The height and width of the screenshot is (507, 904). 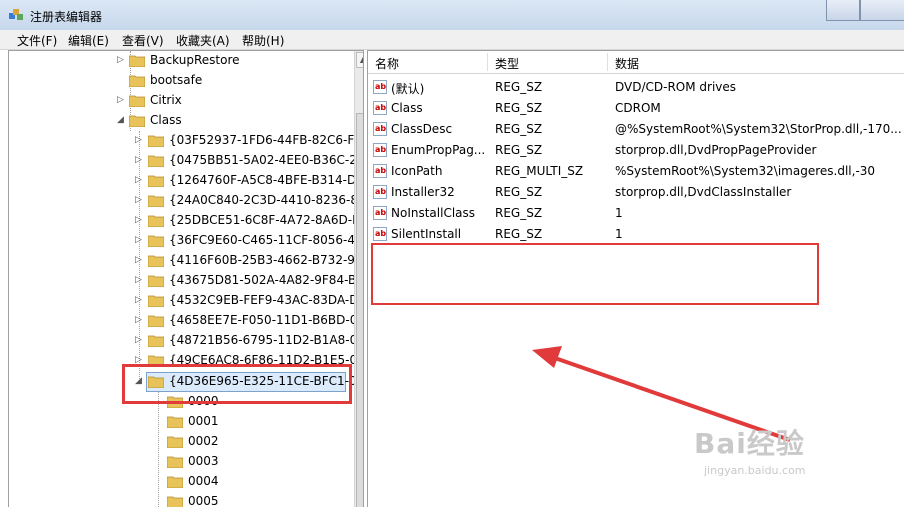 What do you see at coordinates (636, 234) in the screenshot?
I see `value-row: ab SilentInstall REG_SZ 1` at bounding box center [636, 234].